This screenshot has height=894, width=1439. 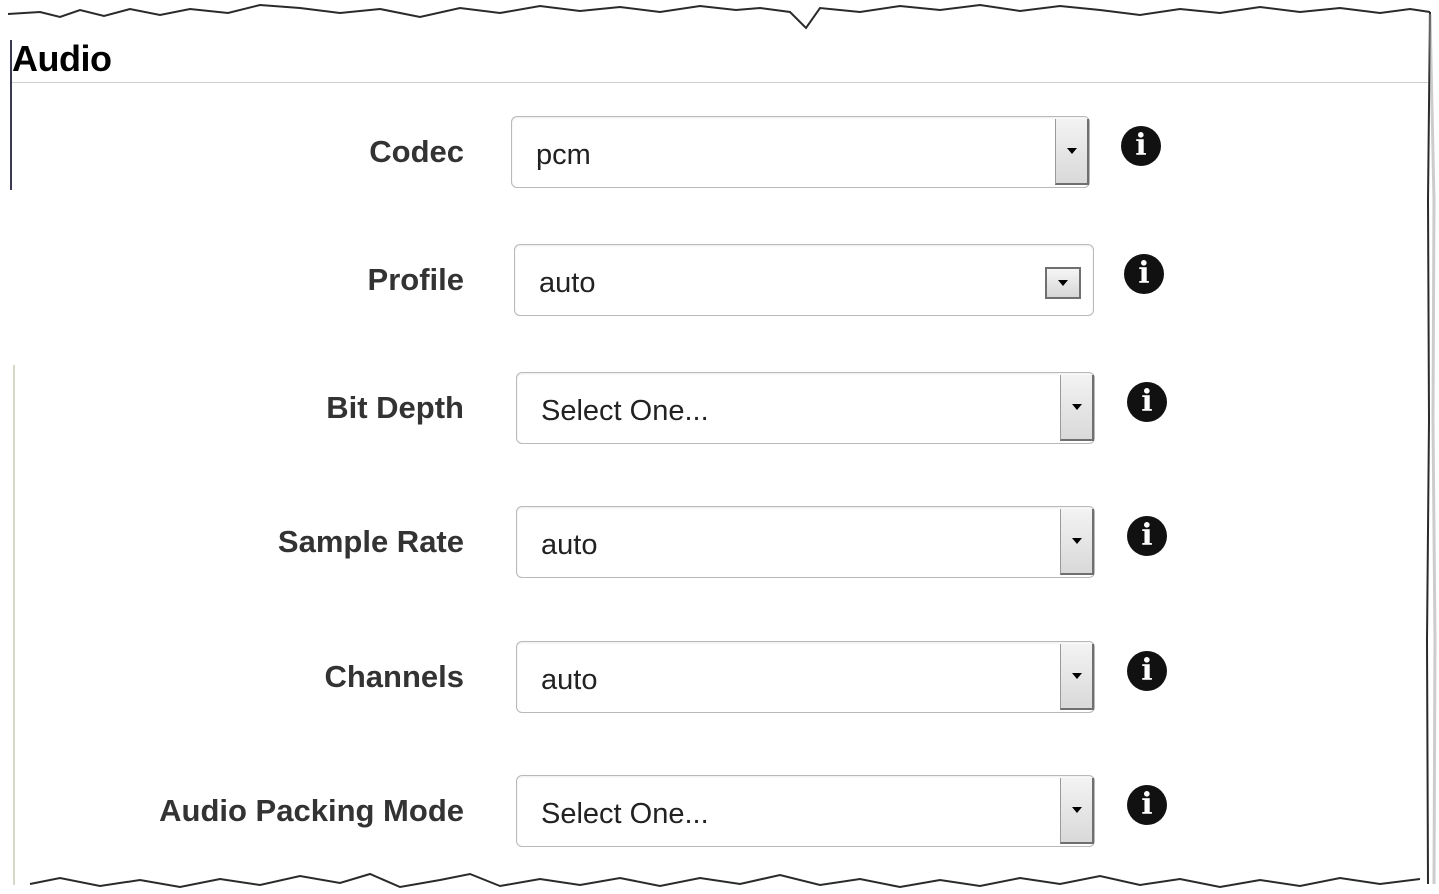 What do you see at coordinates (370, 541) in the screenshot?
I see `sample-rate-label: Sample Rate` at bounding box center [370, 541].